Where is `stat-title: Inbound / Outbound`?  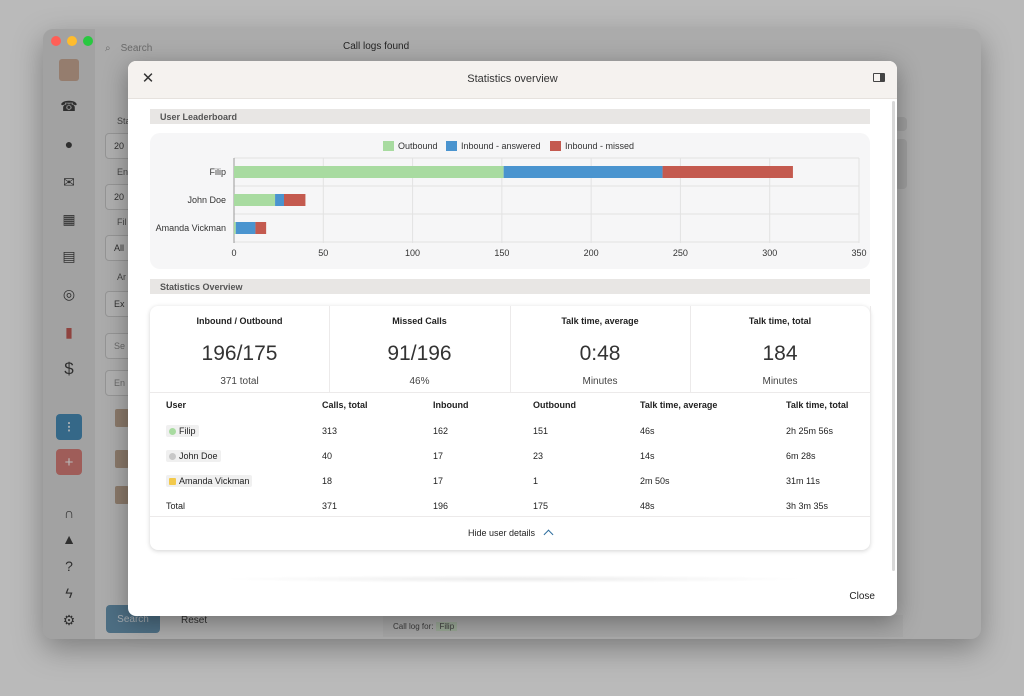 stat-title: Inbound / Outbound is located at coordinates (239, 321).